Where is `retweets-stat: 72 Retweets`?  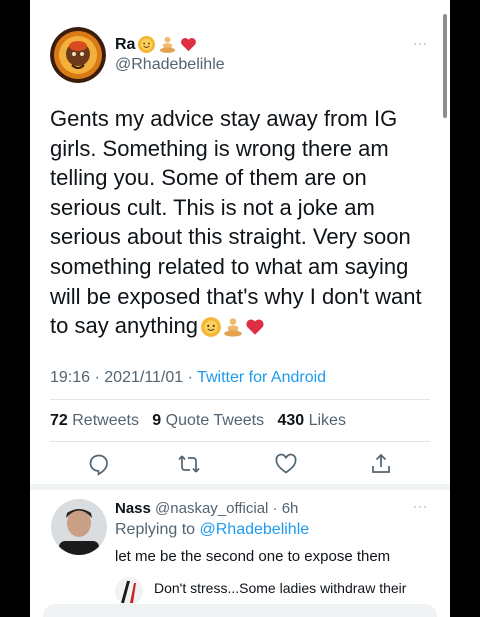 retweets-stat: 72 Retweets is located at coordinates (94, 420).